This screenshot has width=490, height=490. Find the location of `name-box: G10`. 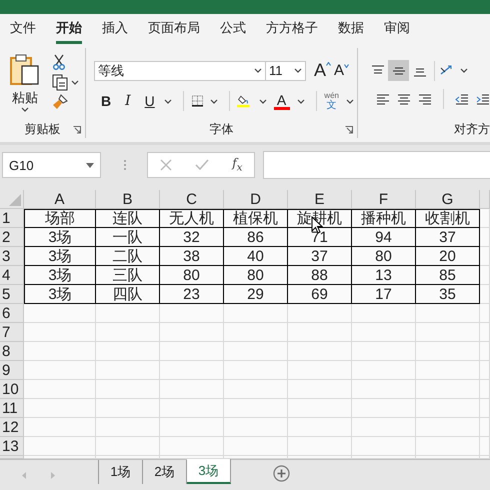

name-box: G10 is located at coordinates (51, 165).